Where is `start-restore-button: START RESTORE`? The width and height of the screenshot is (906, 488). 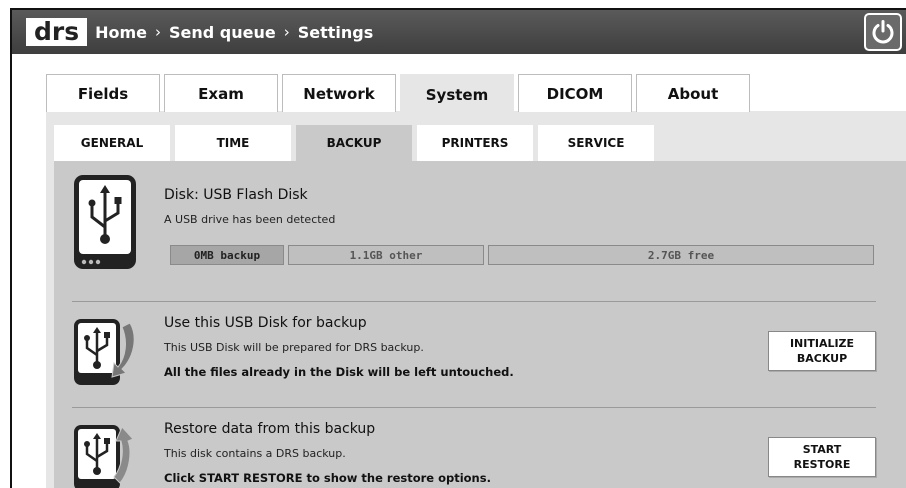
start-restore-button: START RESTORE is located at coordinates (822, 457).